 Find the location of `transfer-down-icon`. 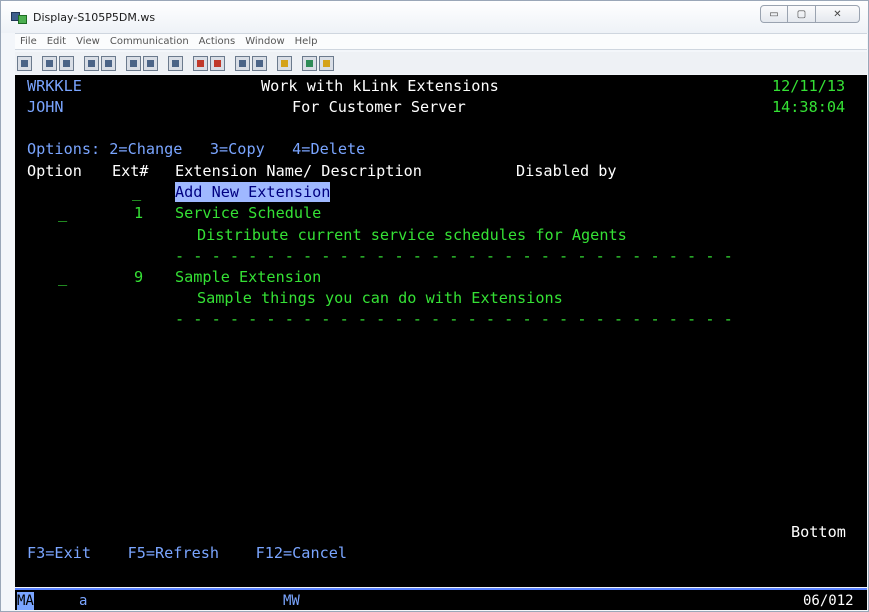

transfer-down-icon is located at coordinates (259, 63).